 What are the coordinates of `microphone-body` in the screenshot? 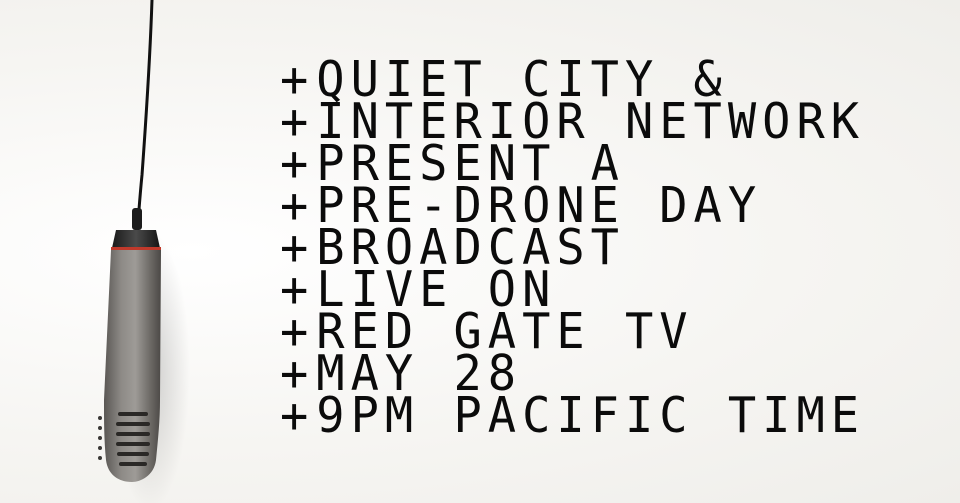 It's located at (132, 366).